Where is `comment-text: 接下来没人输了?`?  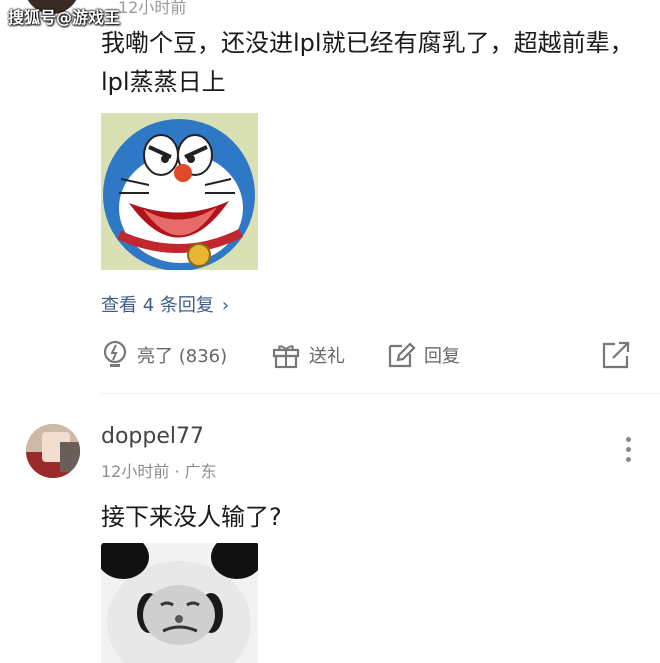
comment-text: 接下来没人输了? is located at coordinates (191, 517).